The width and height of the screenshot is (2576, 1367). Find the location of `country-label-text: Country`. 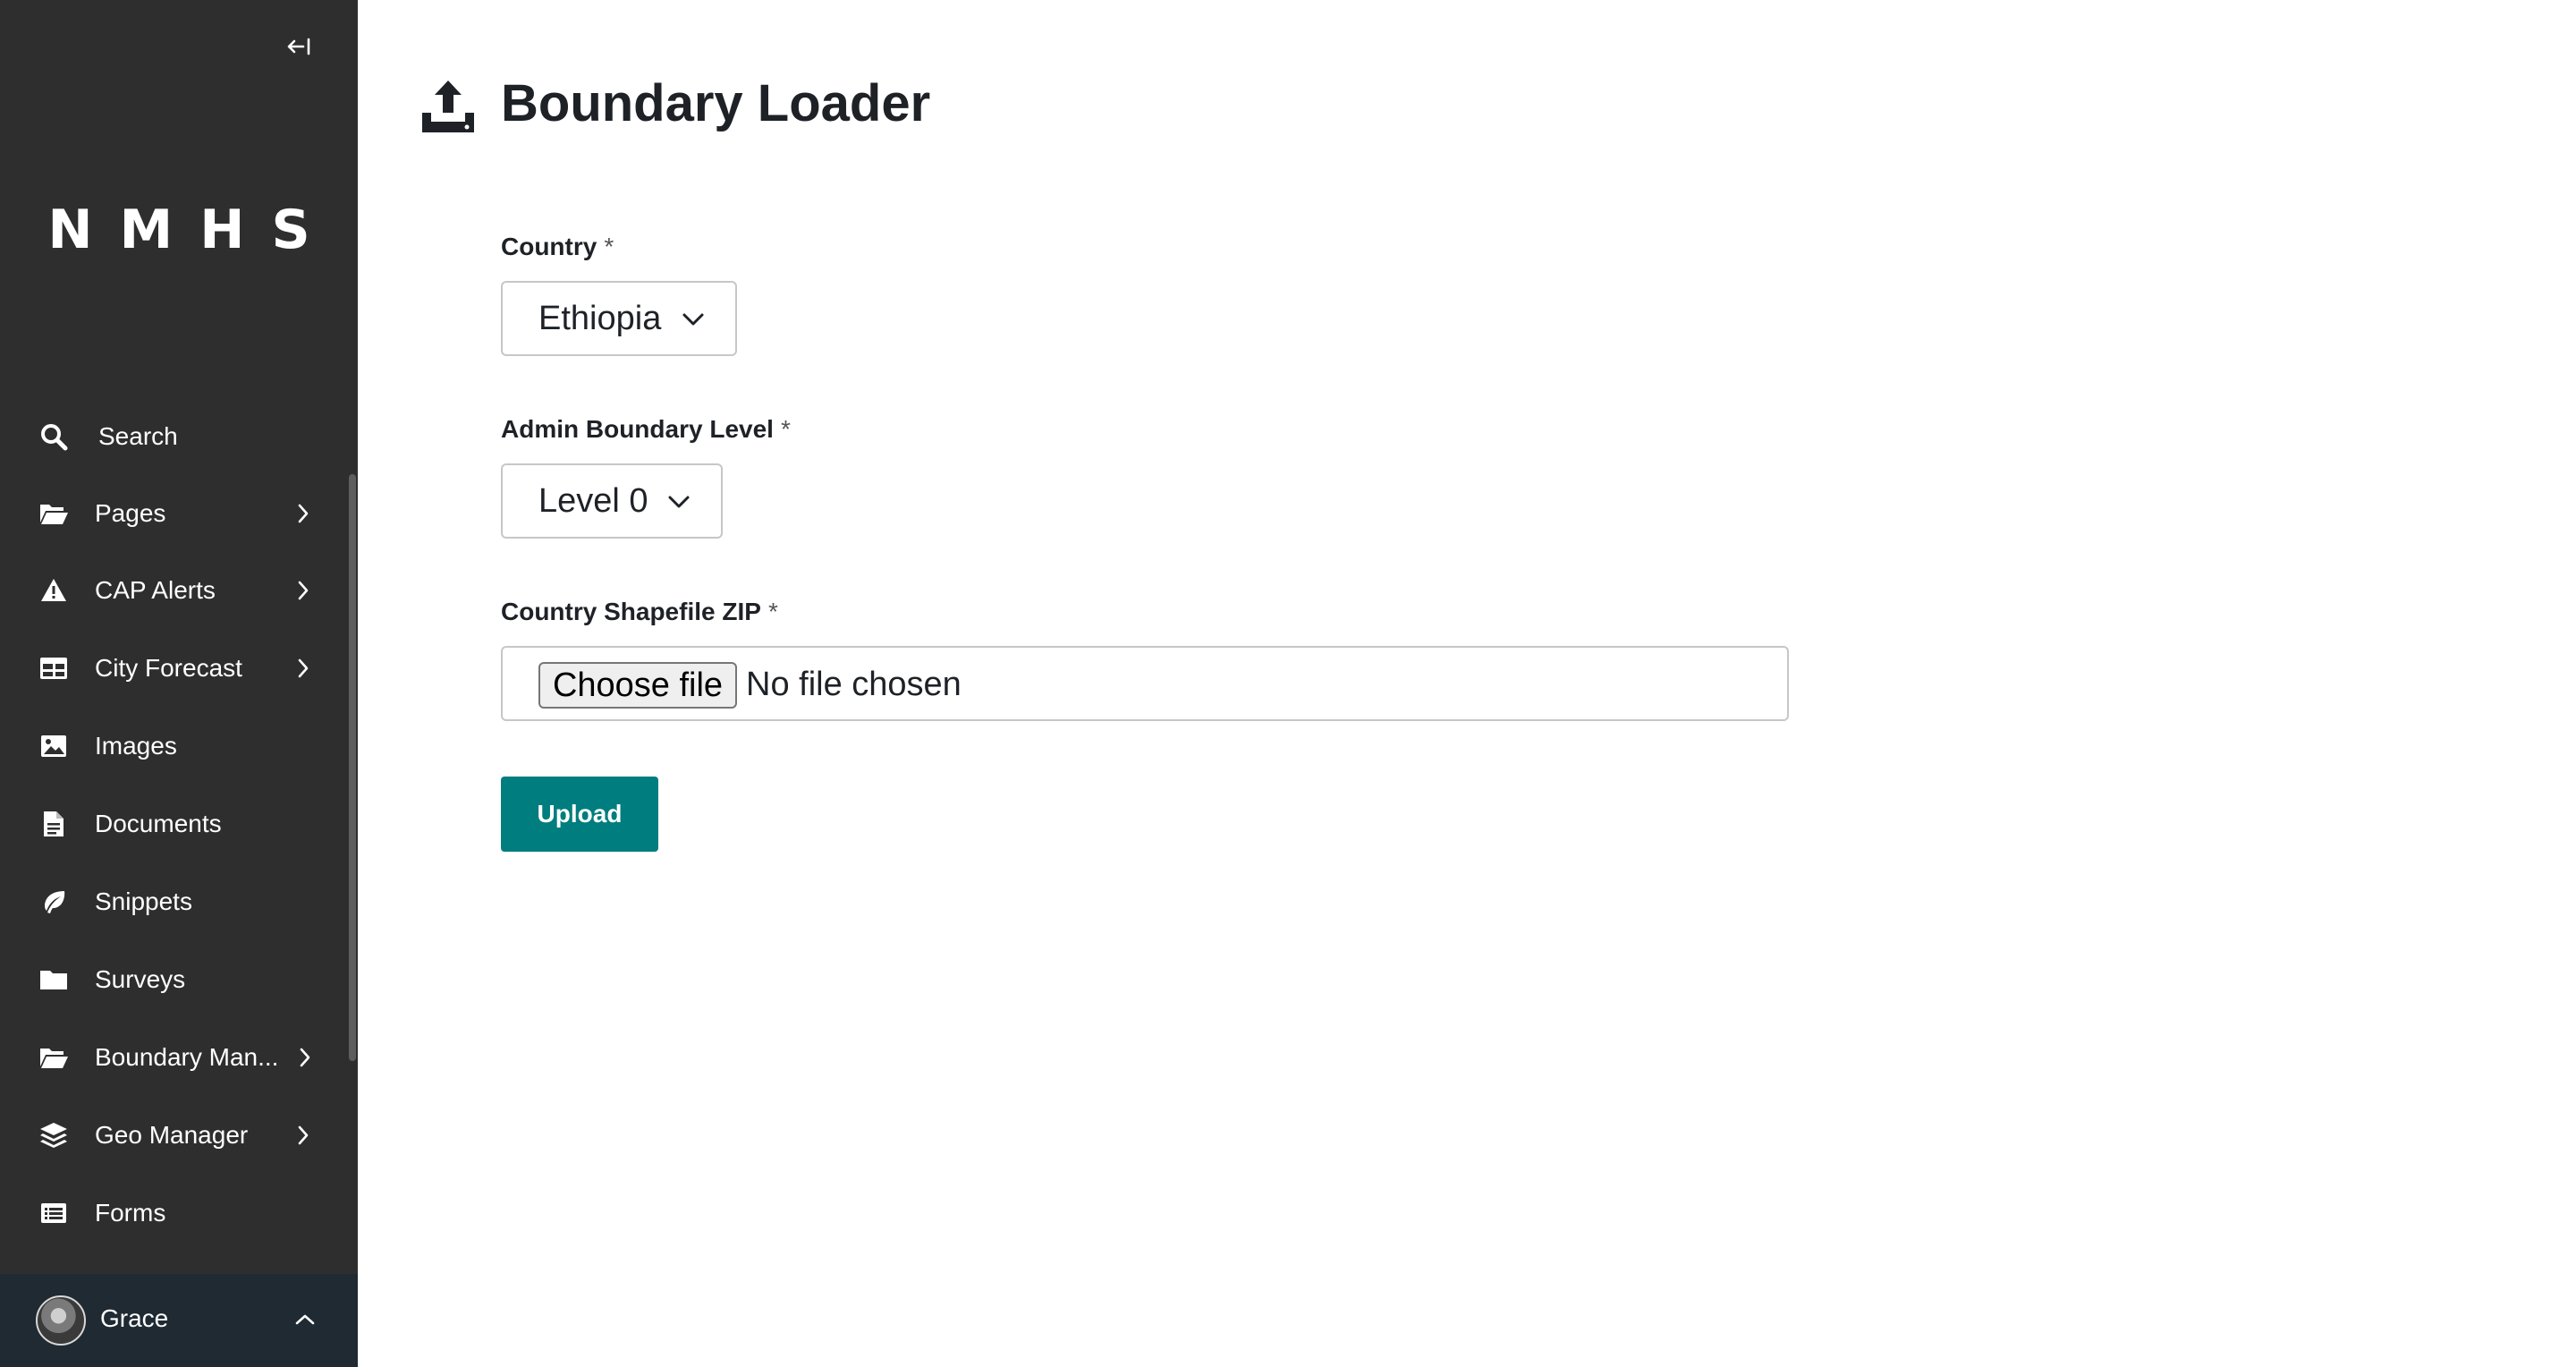

country-label-text: Country is located at coordinates (549, 246).